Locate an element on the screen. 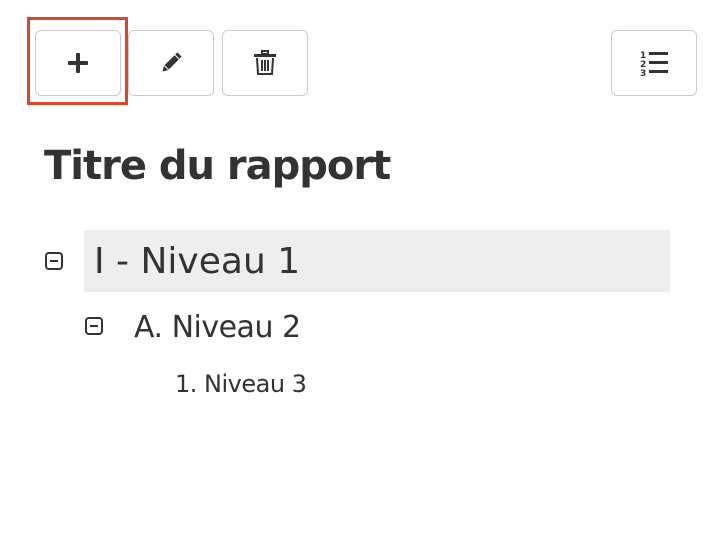 Image resolution: width=714 pixels, height=552 pixels. outline-item-level-2: A. Niveau 2 is located at coordinates (217, 327).